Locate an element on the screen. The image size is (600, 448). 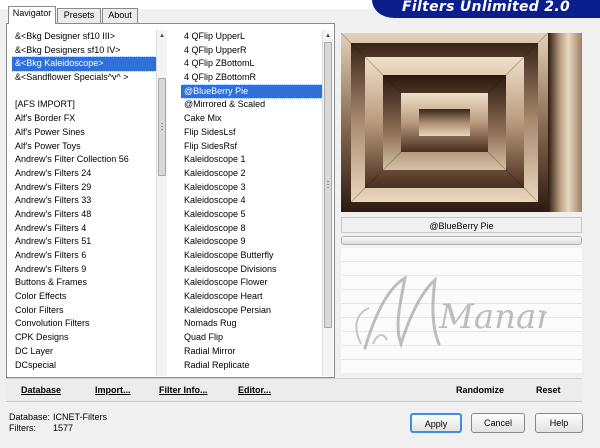
category-list-item: Convolution Filters is located at coordinates (84, 324).